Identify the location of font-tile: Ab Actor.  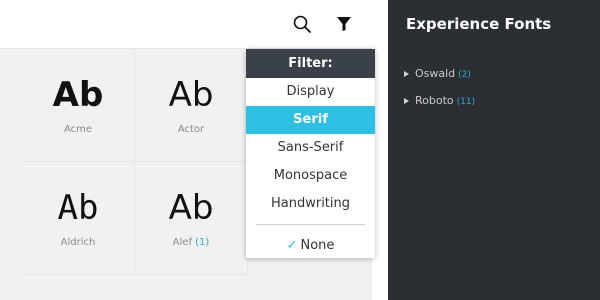
(191, 105).